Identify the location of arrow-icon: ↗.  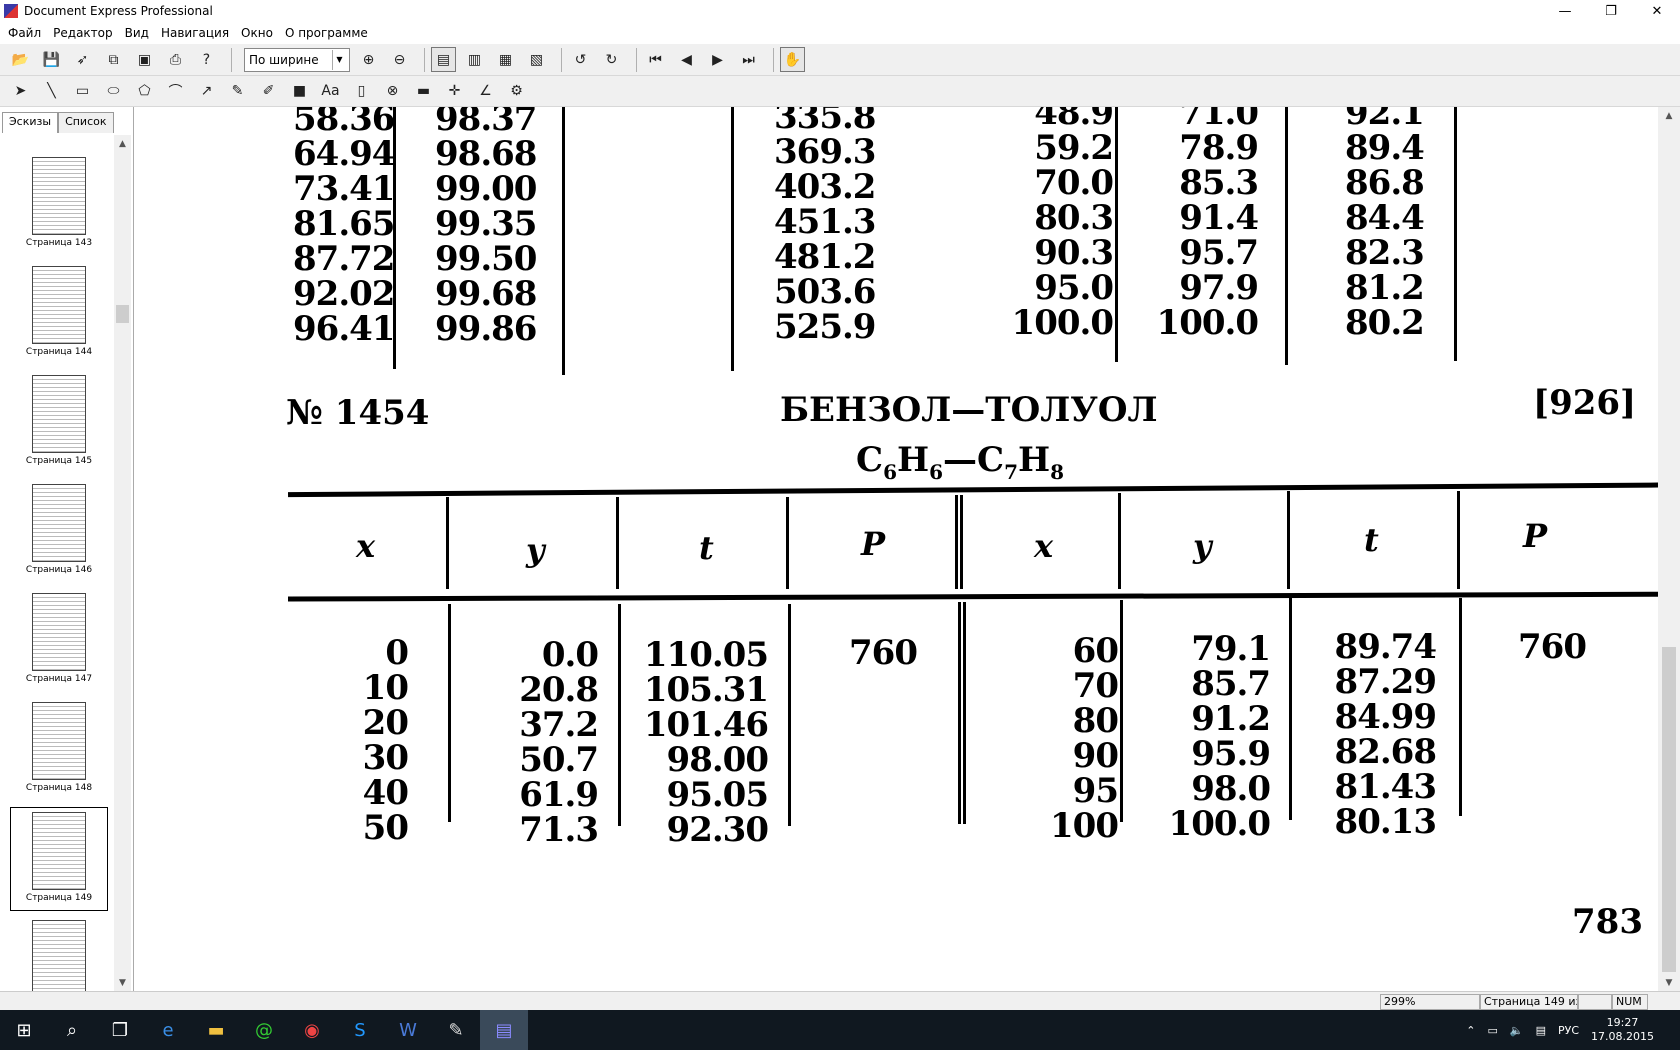
(206, 91).